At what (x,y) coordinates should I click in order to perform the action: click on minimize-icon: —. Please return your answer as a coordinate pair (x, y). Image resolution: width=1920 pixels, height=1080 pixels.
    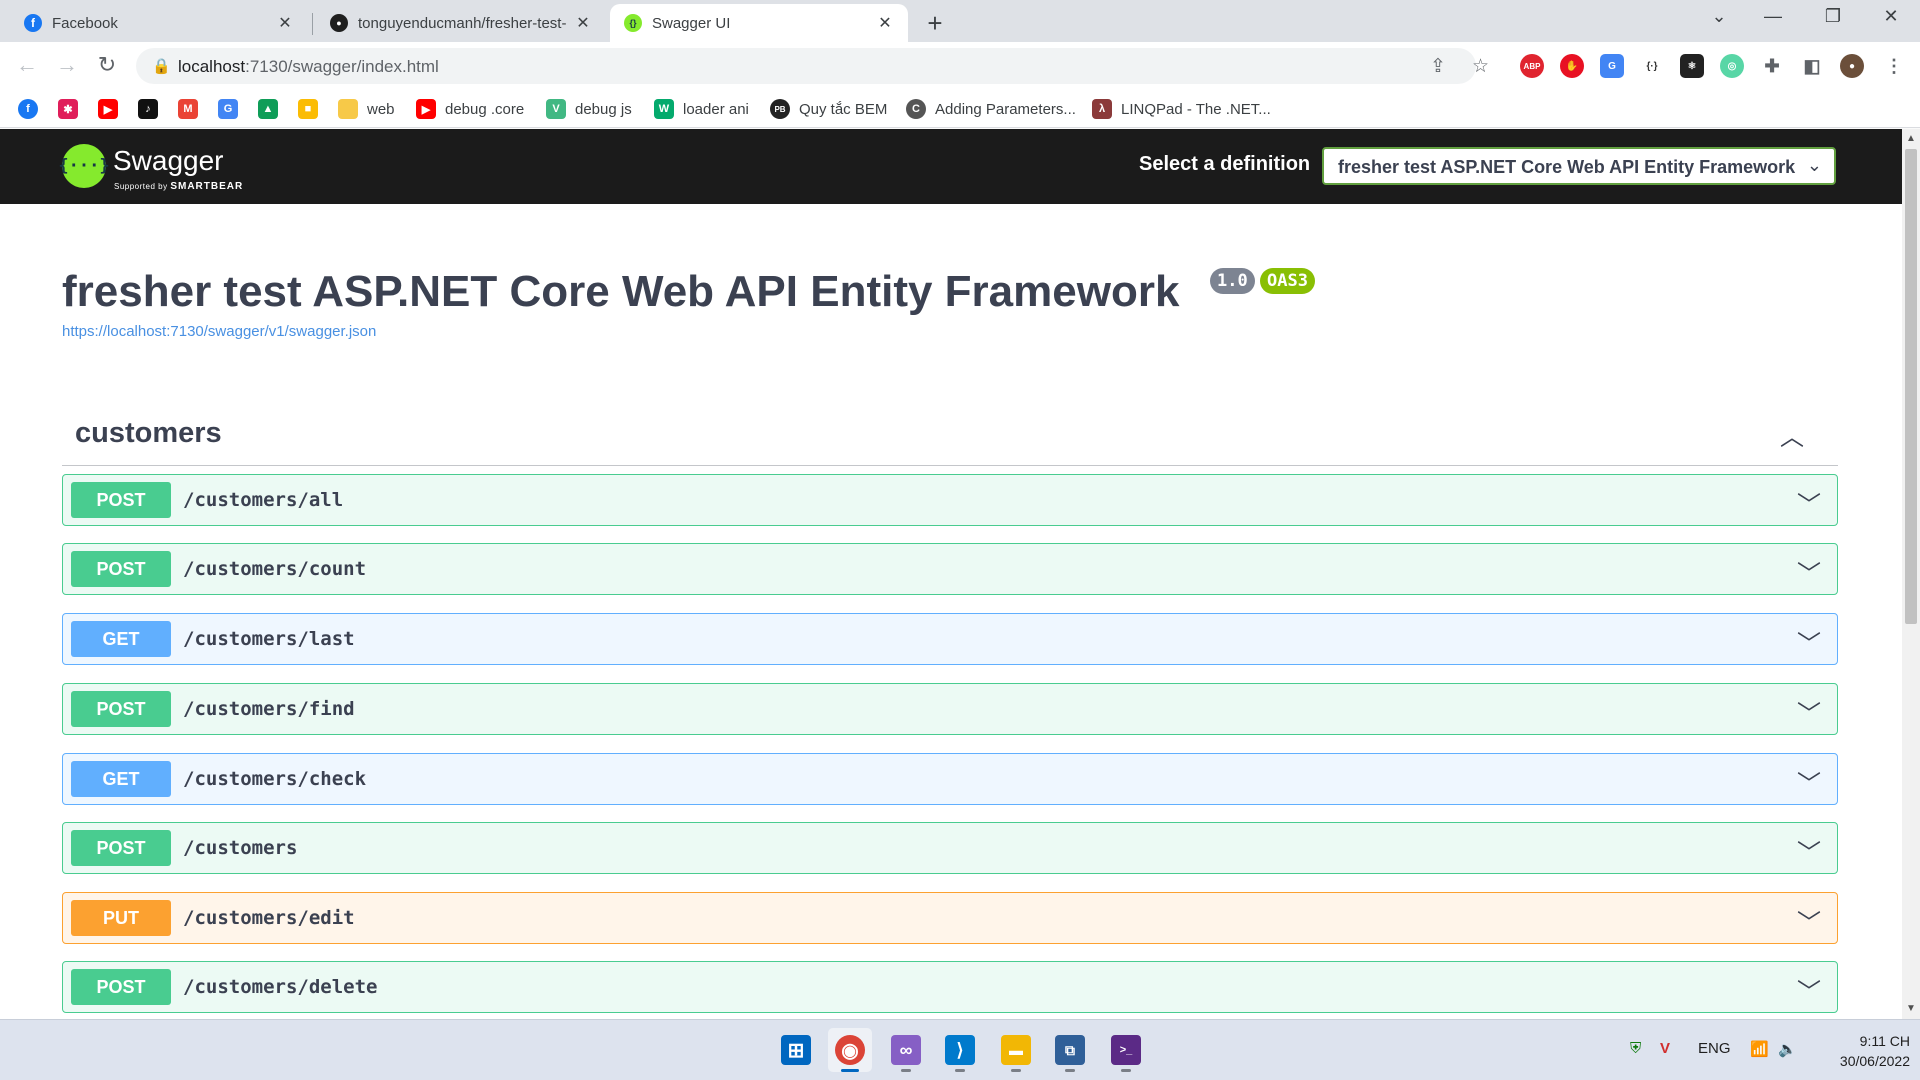
    Looking at the image, I should click on (1773, 16).